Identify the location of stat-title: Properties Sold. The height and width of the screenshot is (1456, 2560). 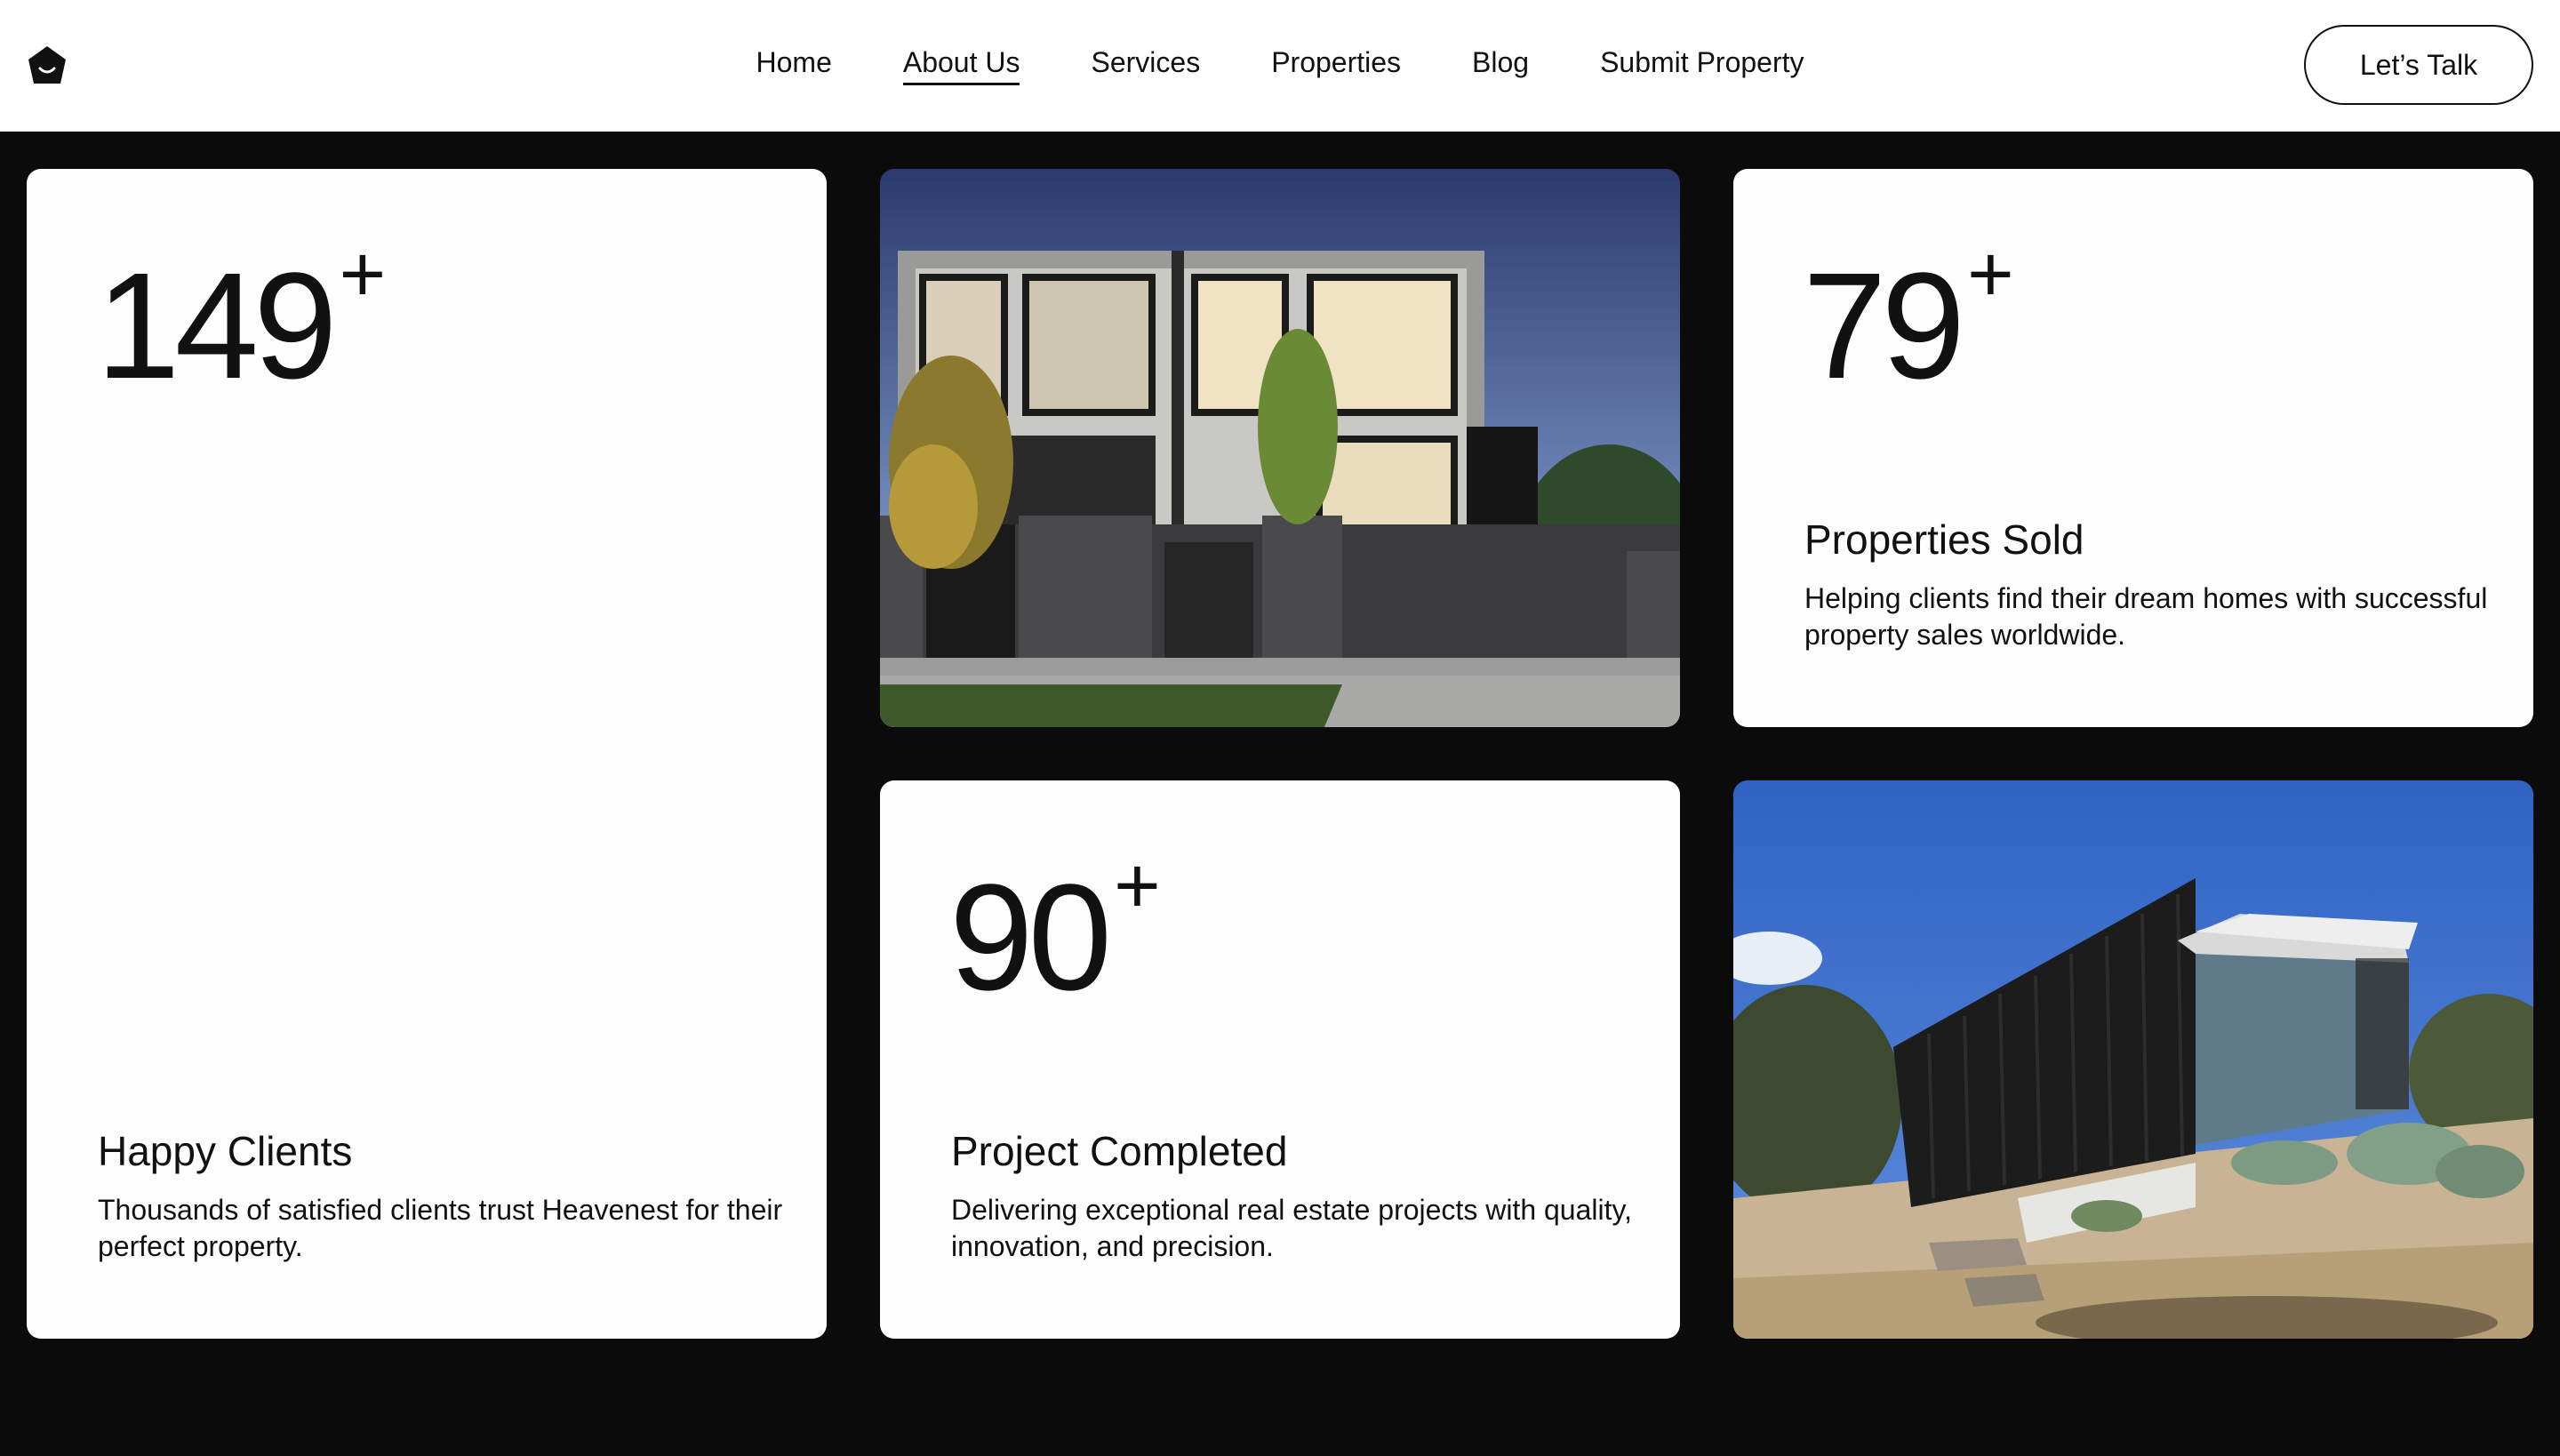
(1944, 539).